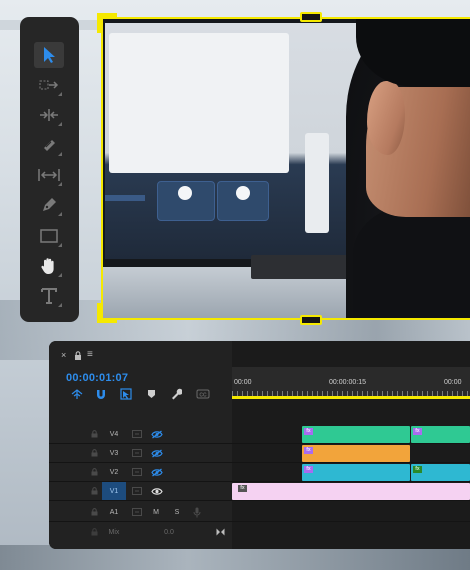 The width and height of the screenshot is (470, 570). Describe the element at coordinates (259, 434) in the screenshot. I see `track-row-v4: V4 fx fx` at that location.